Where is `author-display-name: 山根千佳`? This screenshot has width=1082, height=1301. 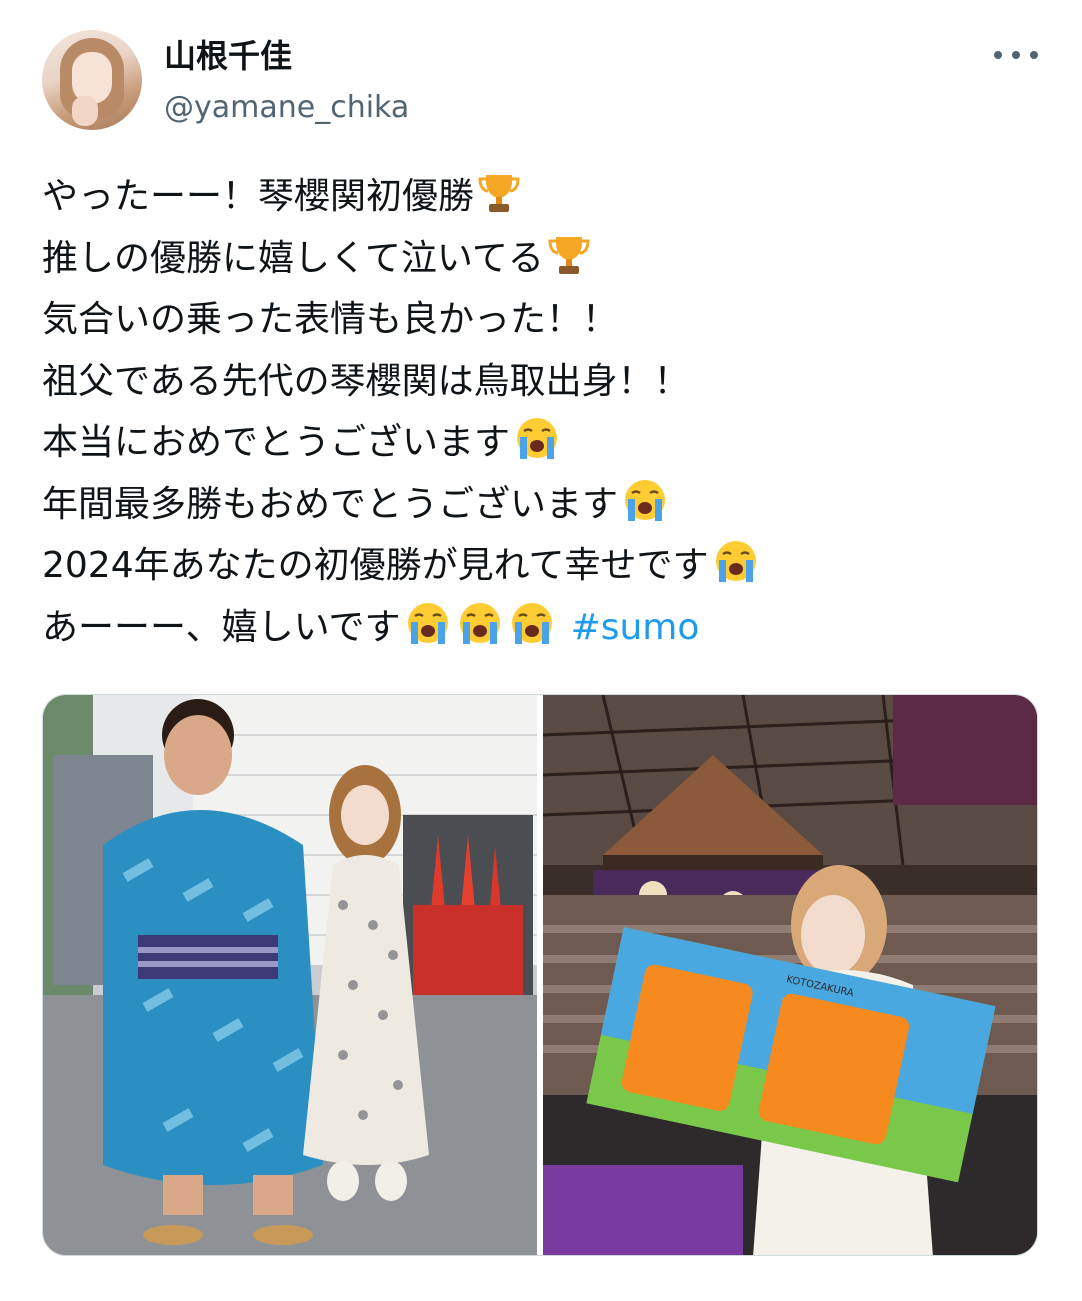 author-display-name: 山根千佳 is located at coordinates (228, 56).